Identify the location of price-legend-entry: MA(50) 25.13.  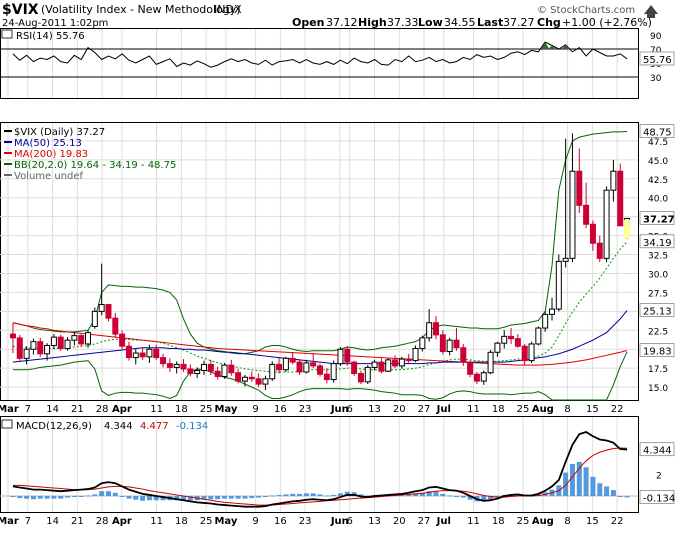
(48, 143).